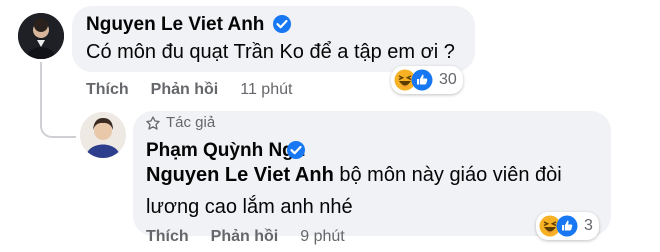 This screenshot has width=660, height=252. I want to click on author-badge-icon, so click(153, 122).